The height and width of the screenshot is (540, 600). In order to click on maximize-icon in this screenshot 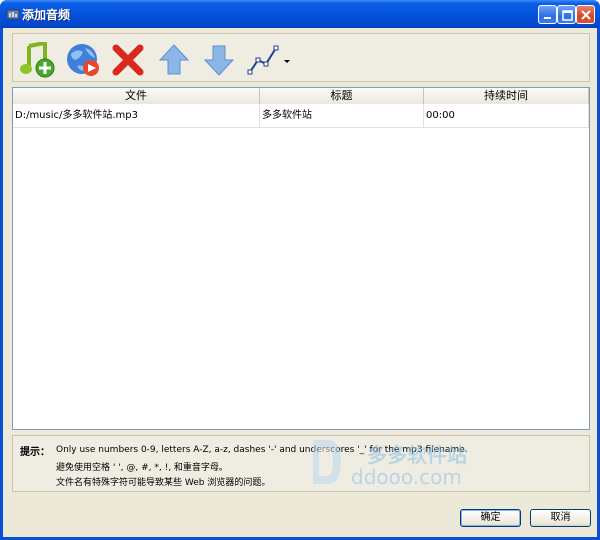, I will do `click(567, 15)`.